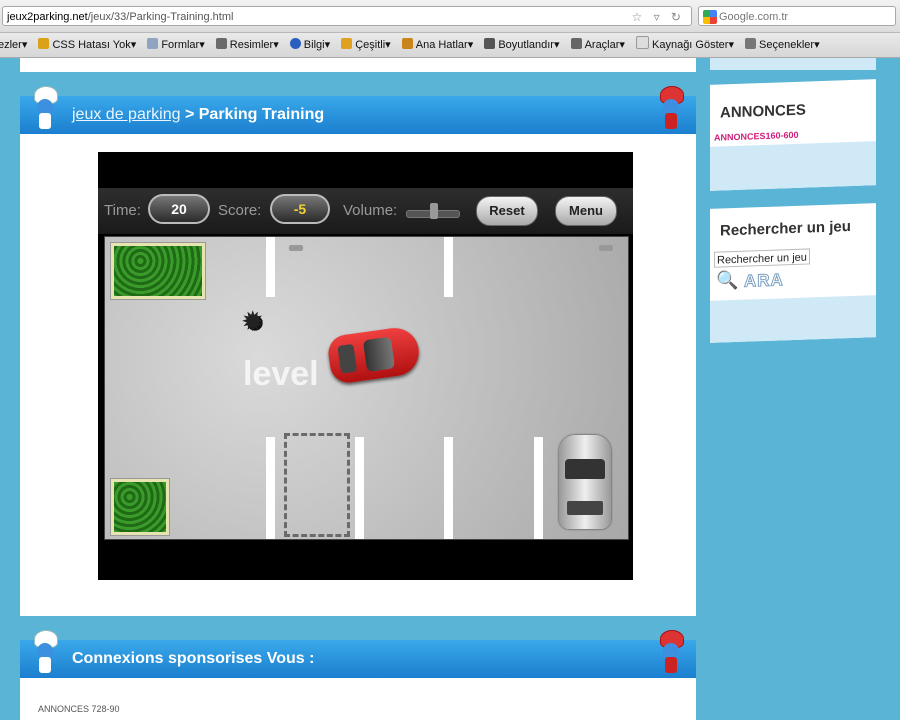 The height and width of the screenshot is (720, 900). I want to click on smurf-mascot-left, so click(45, 108).